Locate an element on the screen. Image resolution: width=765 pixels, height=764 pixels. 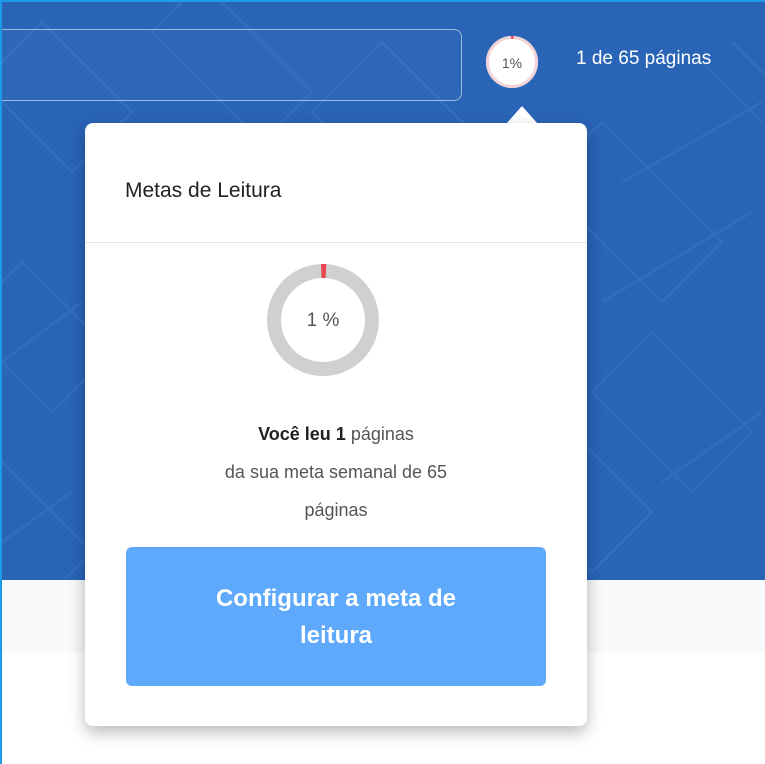
pages-status: 1 de 65 páginas is located at coordinates (644, 58).